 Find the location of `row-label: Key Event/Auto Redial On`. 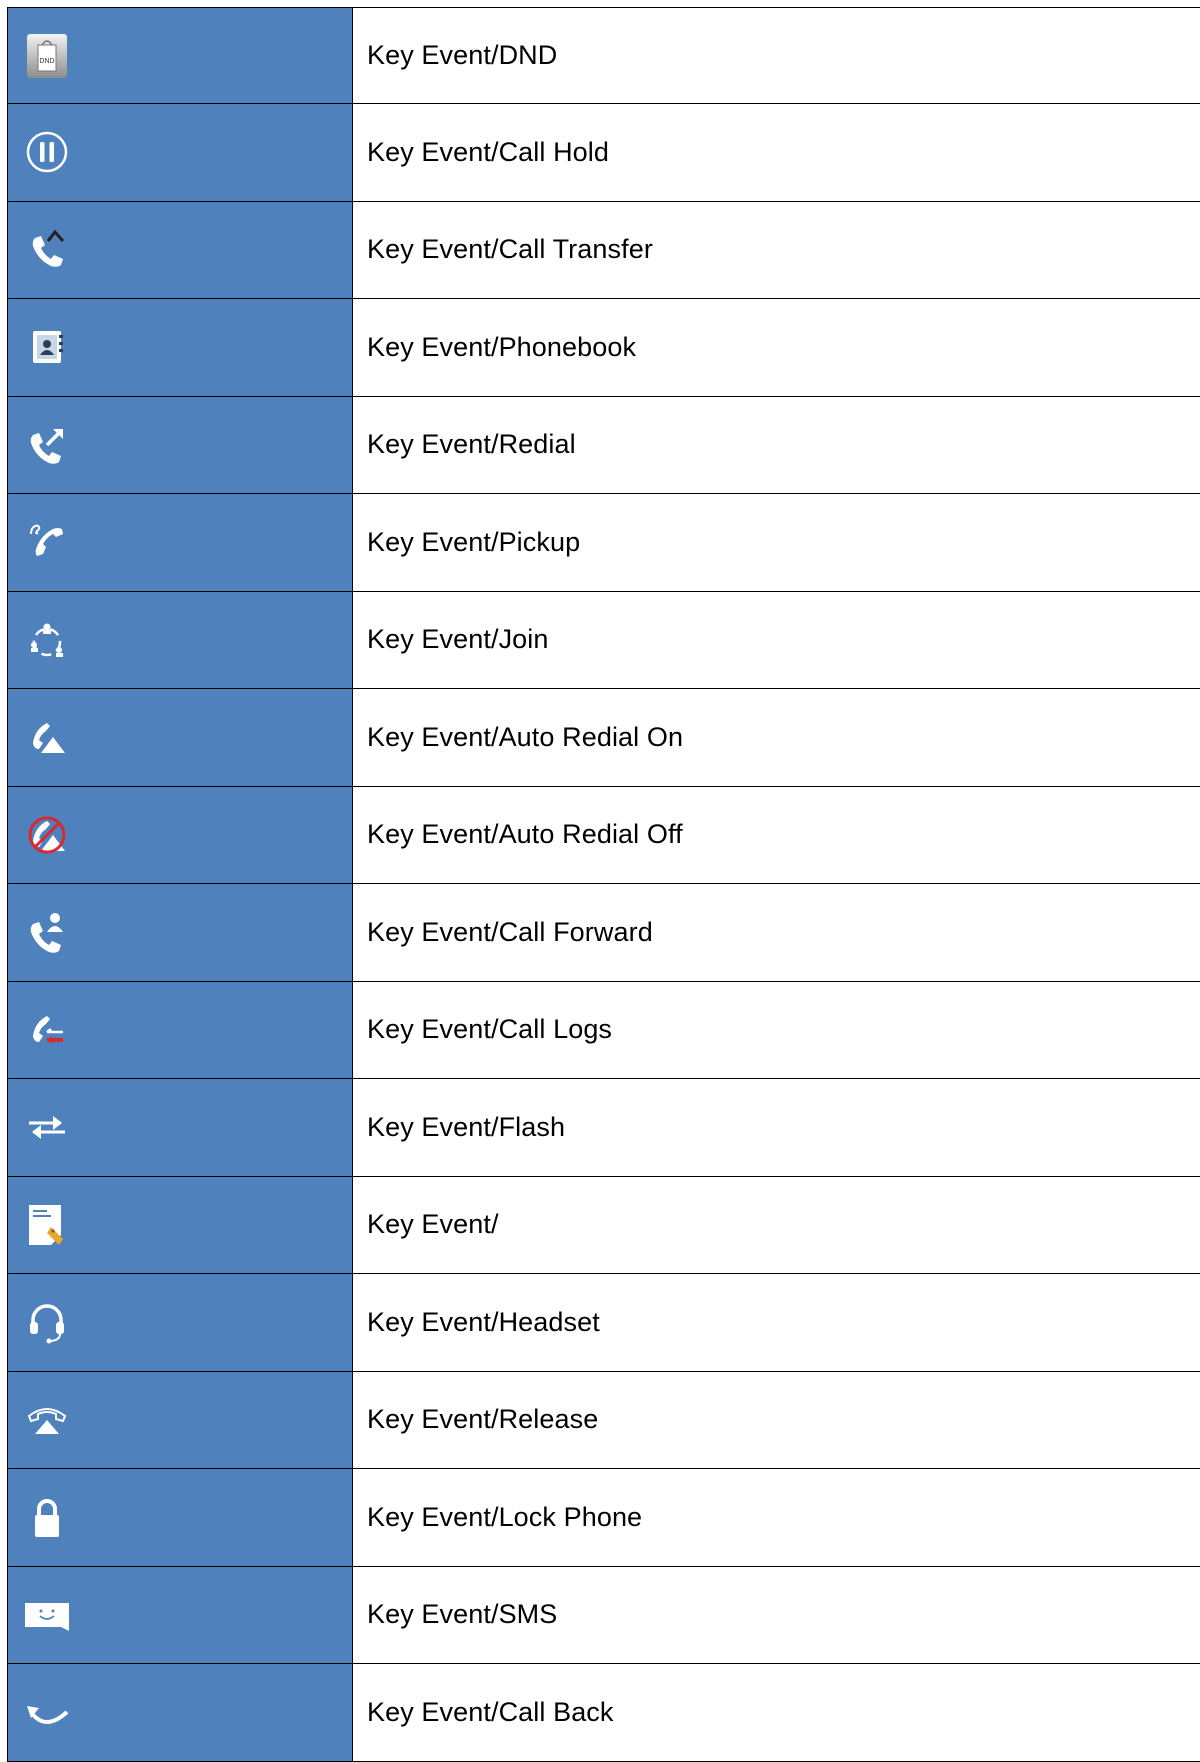

row-label: Key Event/Auto Redial On is located at coordinates (776, 738).